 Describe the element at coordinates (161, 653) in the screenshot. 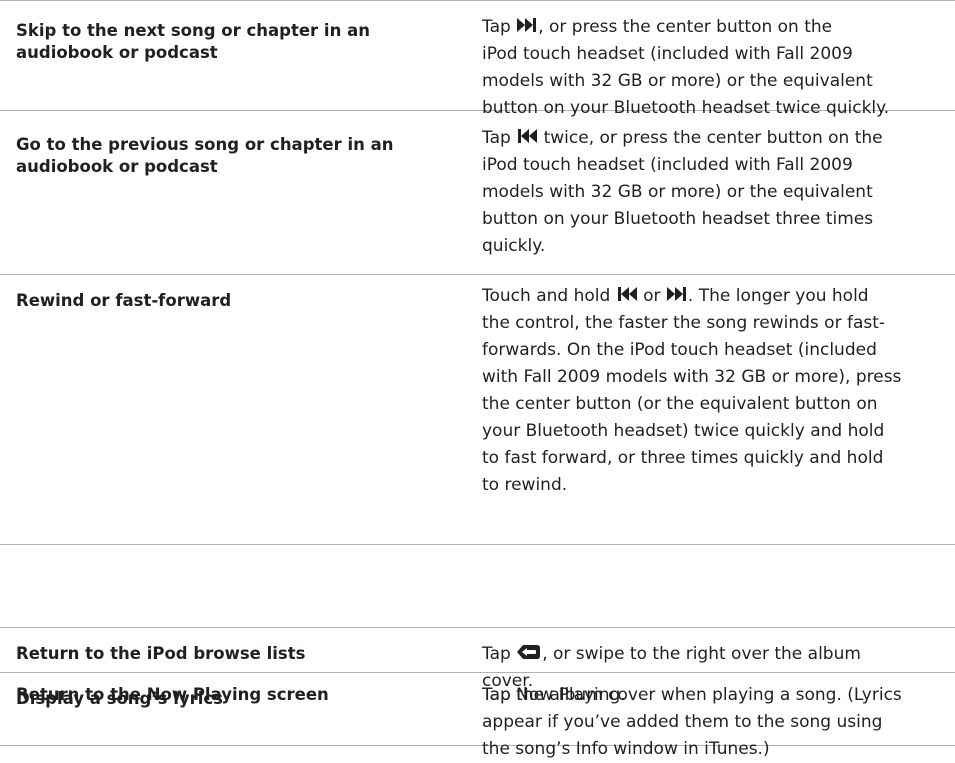

I see `task-line: Return to the iPod browse lists` at that location.